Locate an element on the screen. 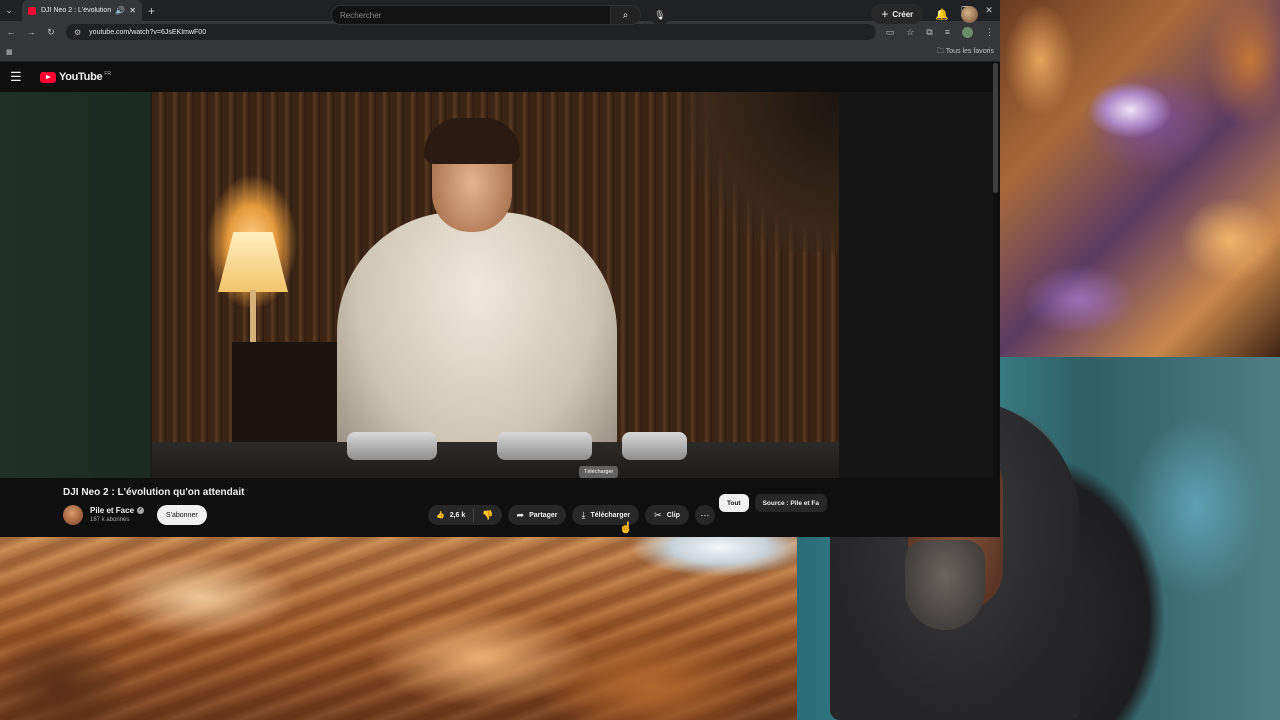  like-count: 2,6 k is located at coordinates (457, 515).